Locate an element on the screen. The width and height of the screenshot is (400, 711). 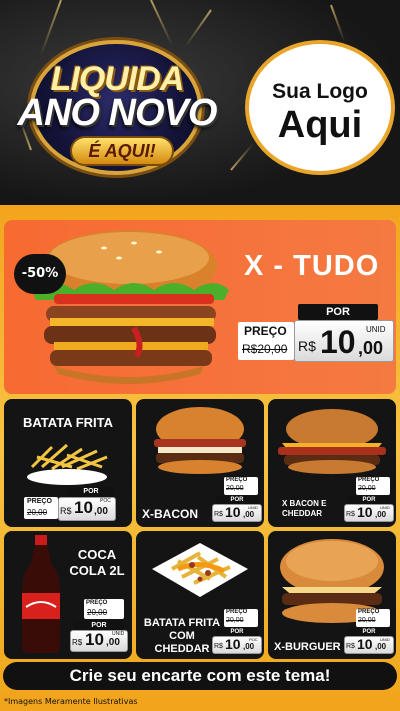
product-title: BATATA FRITA COM CHEDDAR is located at coordinates (182, 636).